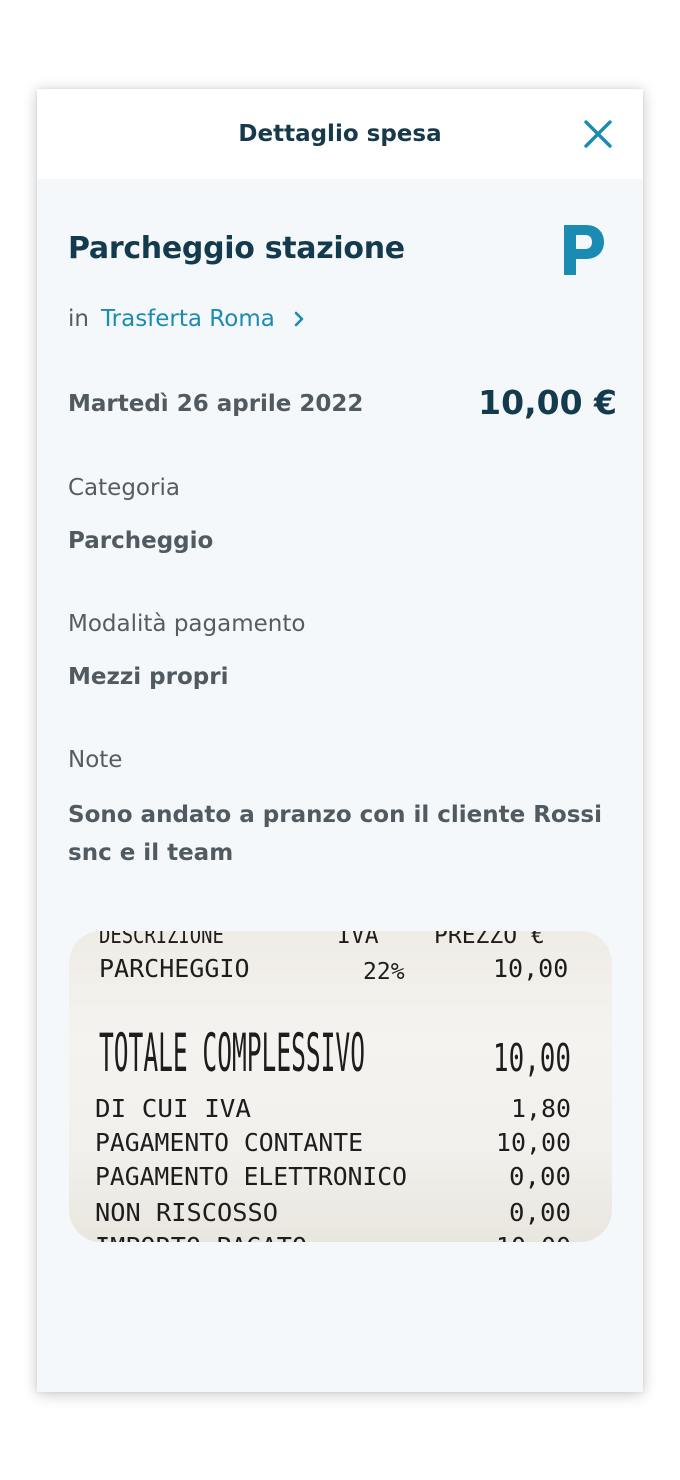 The height and width of the screenshot is (1480, 680). Describe the element at coordinates (533, 1237) in the screenshot. I see `receipt-cut-value: 10,00` at that location.